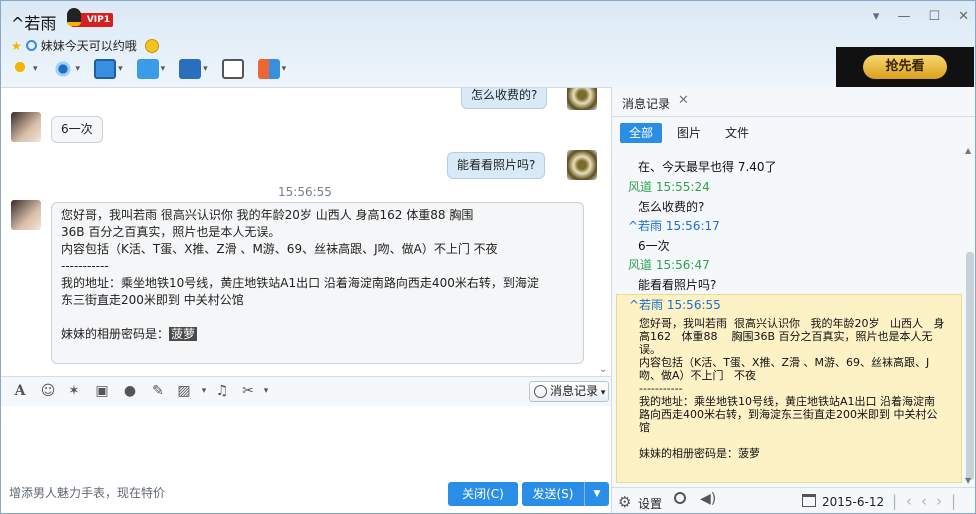 This screenshot has width=976, height=514. I want to click on calendar-icon, so click(809, 500).